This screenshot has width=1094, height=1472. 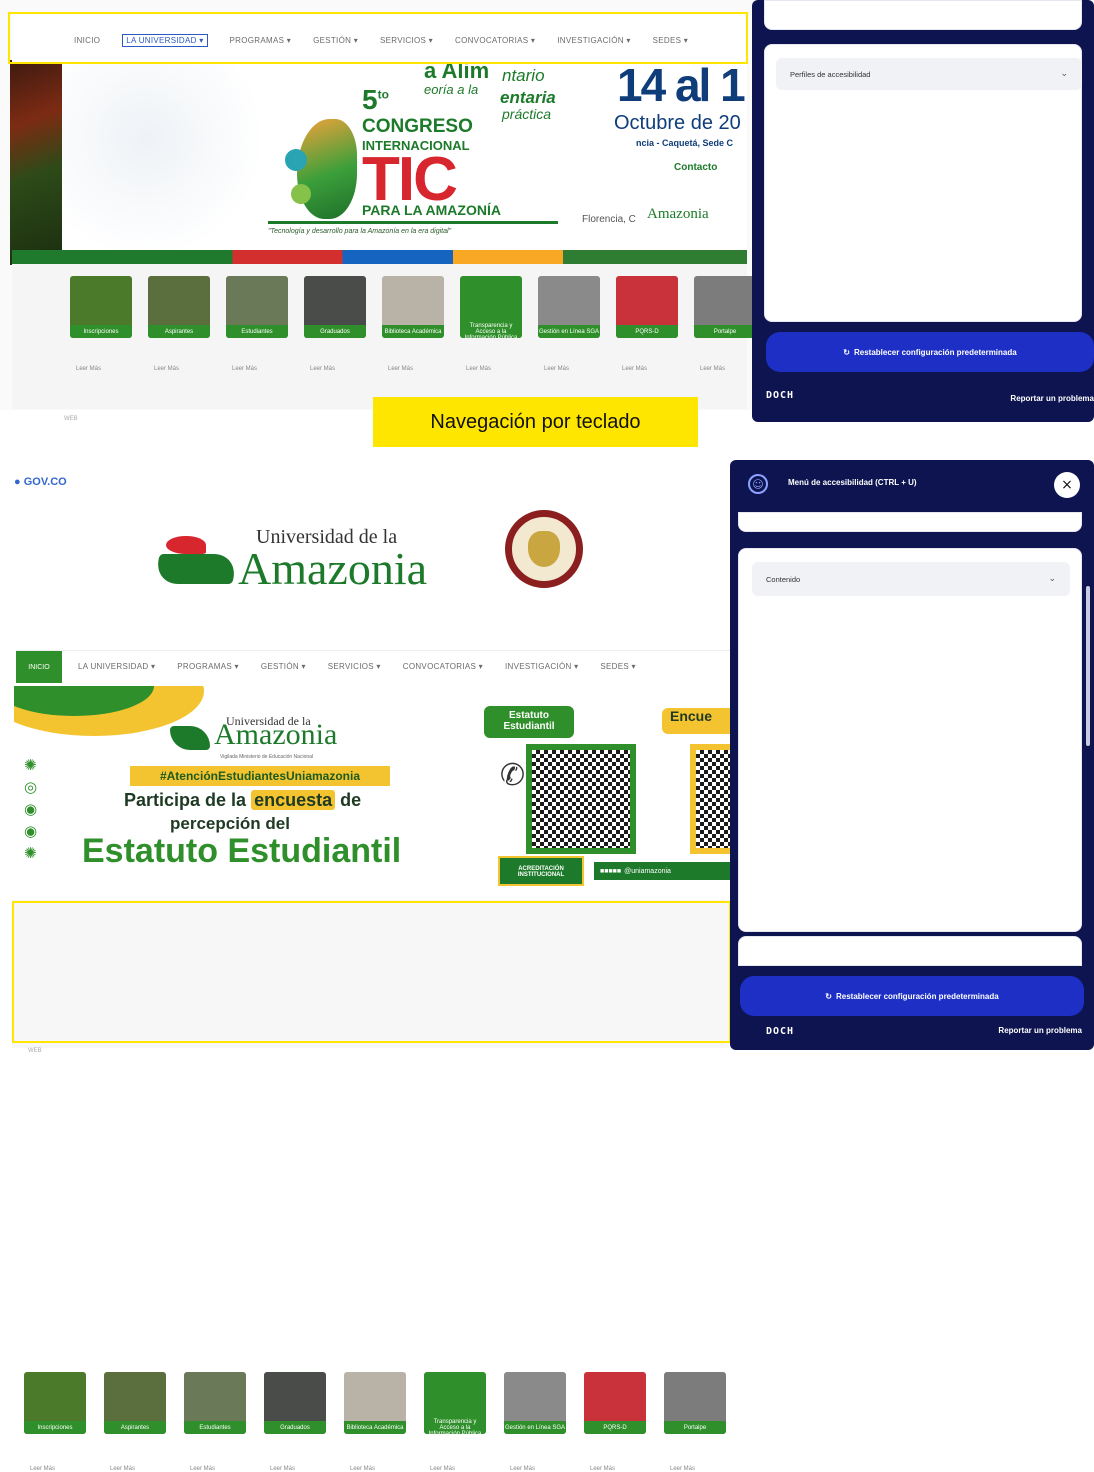 What do you see at coordinates (322, 159) in the screenshot?
I see `leaf-logo-icon` at bounding box center [322, 159].